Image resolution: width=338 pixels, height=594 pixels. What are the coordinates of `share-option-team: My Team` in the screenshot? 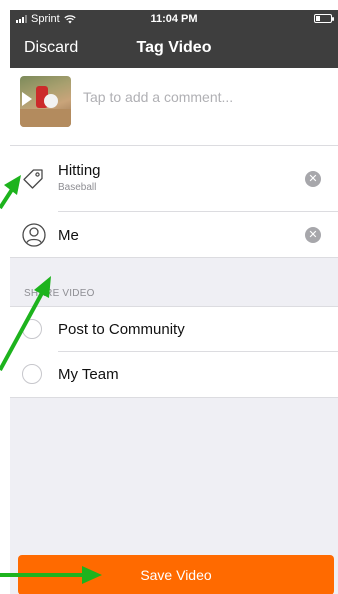 It's located at (174, 375).